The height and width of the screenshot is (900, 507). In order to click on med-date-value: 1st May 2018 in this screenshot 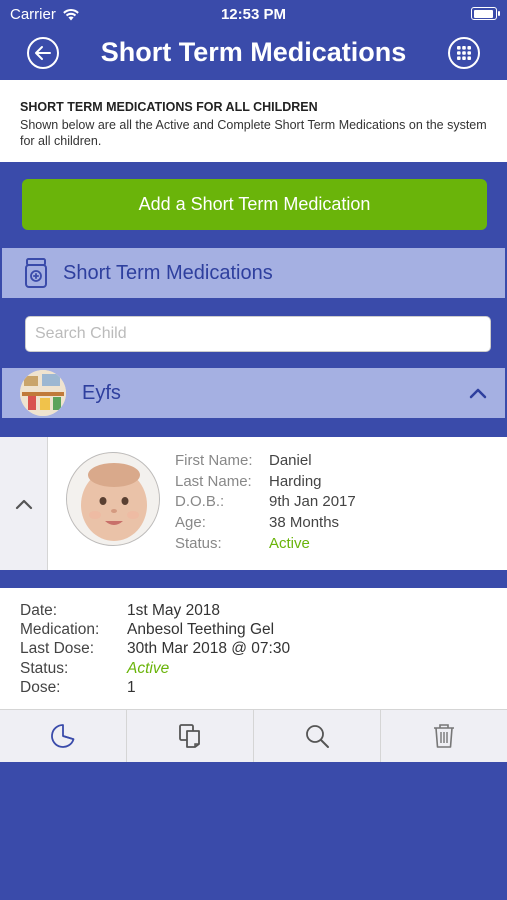, I will do `click(174, 610)`.